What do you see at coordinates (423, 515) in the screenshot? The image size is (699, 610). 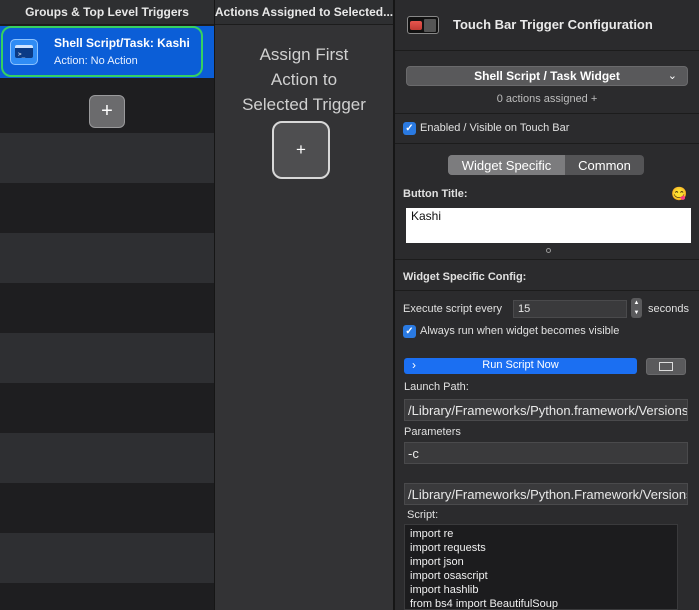 I see `script-label: Script:` at bounding box center [423, 515].